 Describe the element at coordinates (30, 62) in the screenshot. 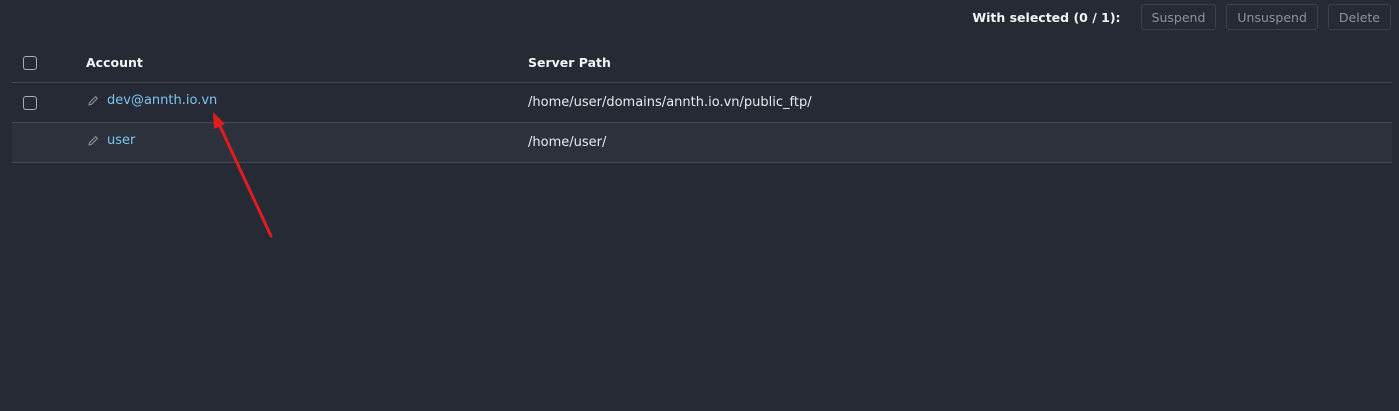

I see `select-all-checkbox` at that location.